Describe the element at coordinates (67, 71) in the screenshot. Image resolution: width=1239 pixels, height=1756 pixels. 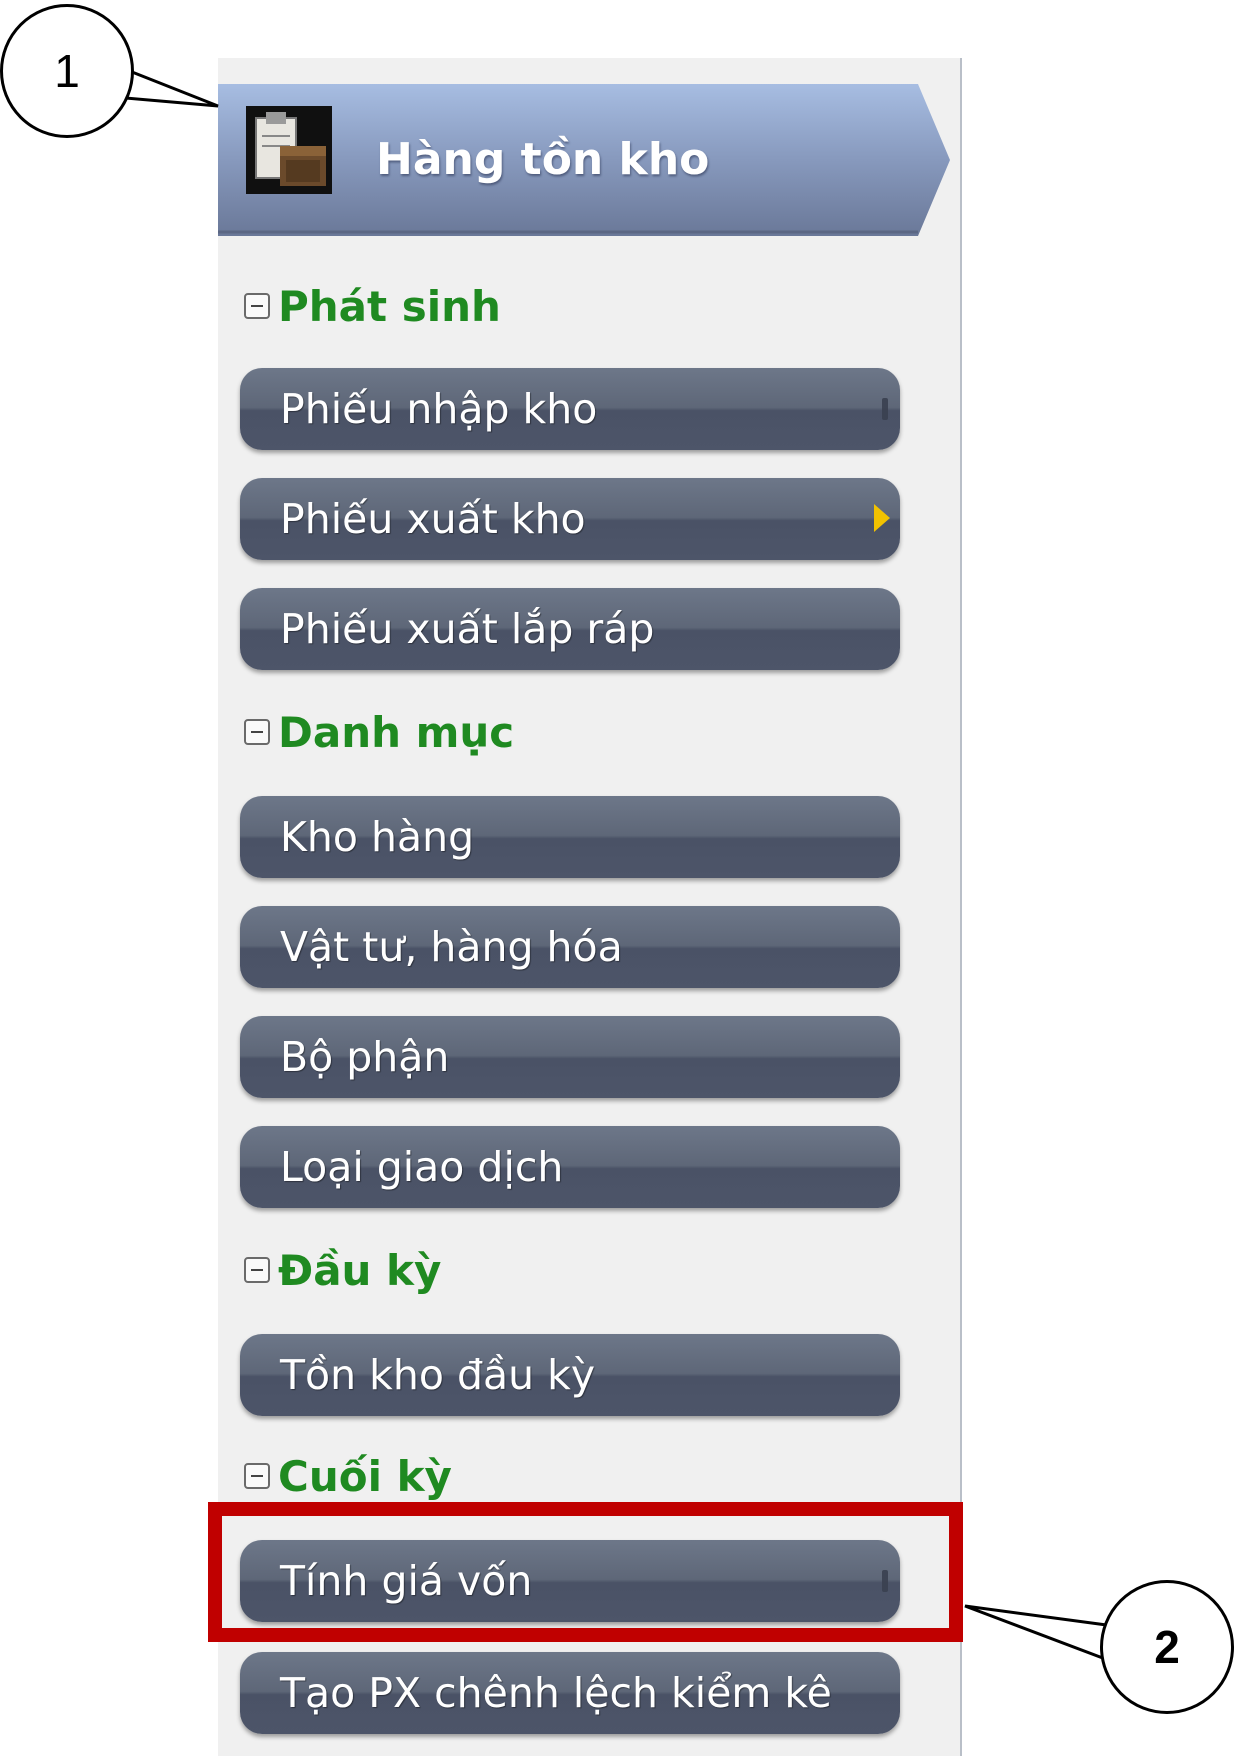
I see `callout-1: 1` at that location.